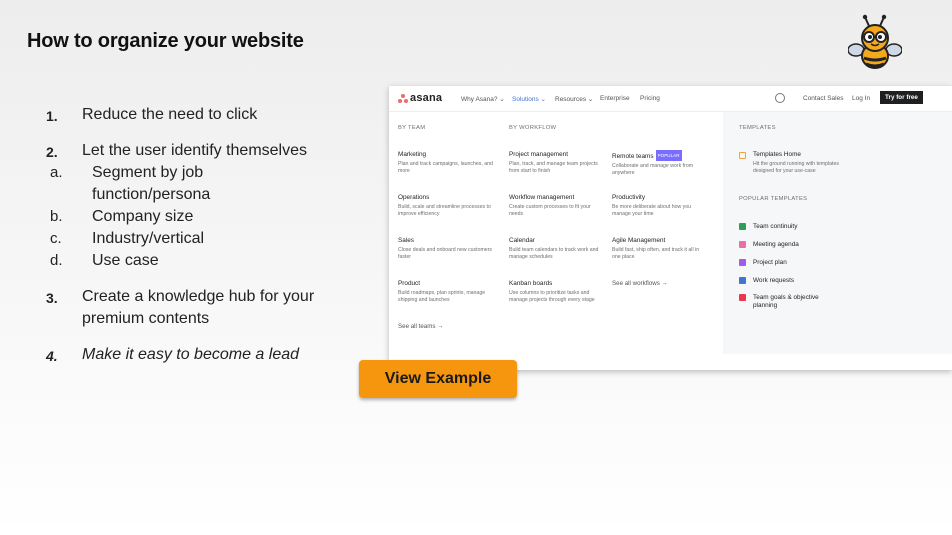  Describe the element at coordinates (574, 99) in the screenshot. I see `nav-resources: Resources ⌄` at that location.